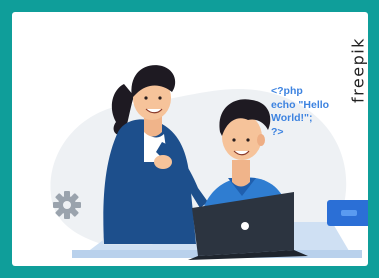  Describe the element at coordinates (287, 91) in the screenshot. I see `code-line: <?php` at that location.